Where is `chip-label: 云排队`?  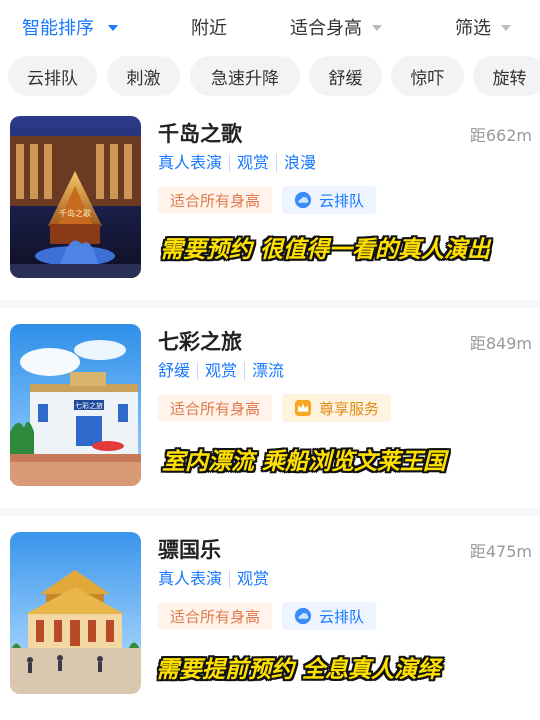 chip-label: 云排队 is located at coordinates (52, 78).